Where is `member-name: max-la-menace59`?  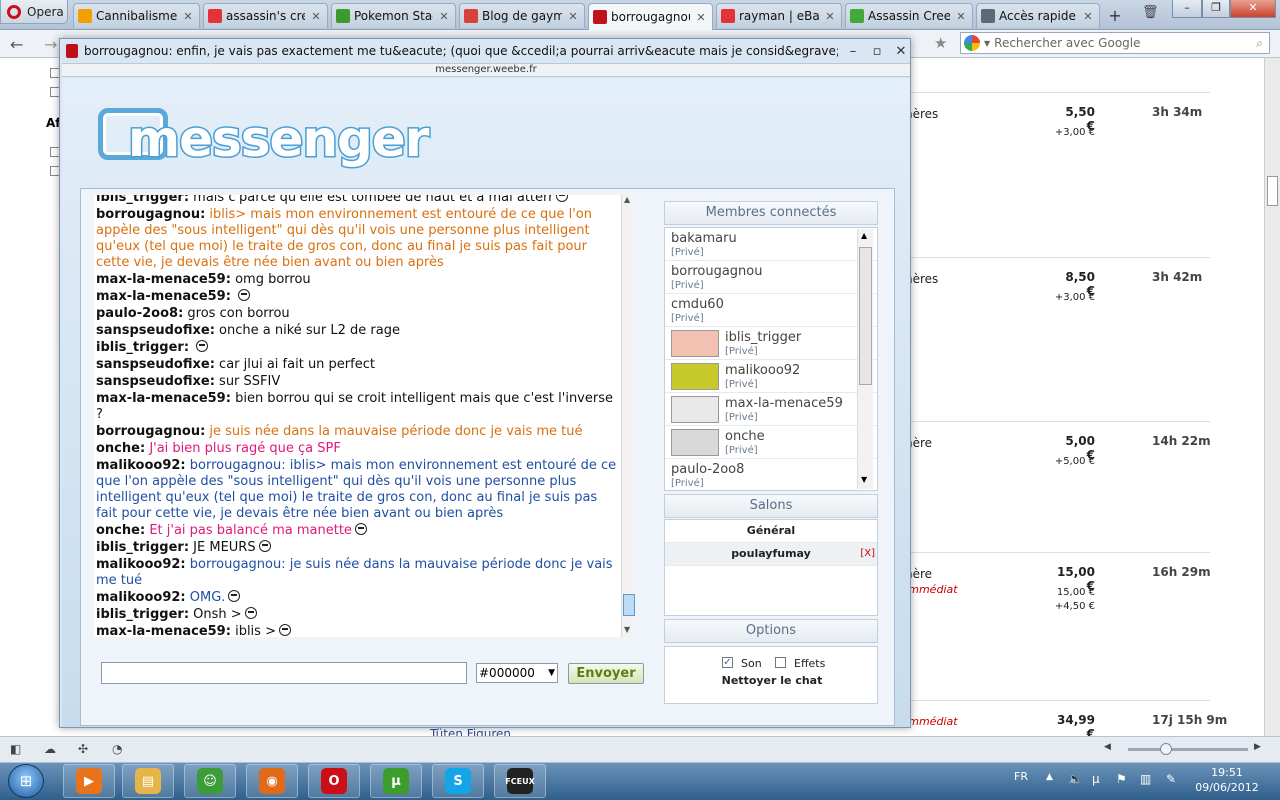
member-name: max-la-menace59 is located at coordinates (784, 403).